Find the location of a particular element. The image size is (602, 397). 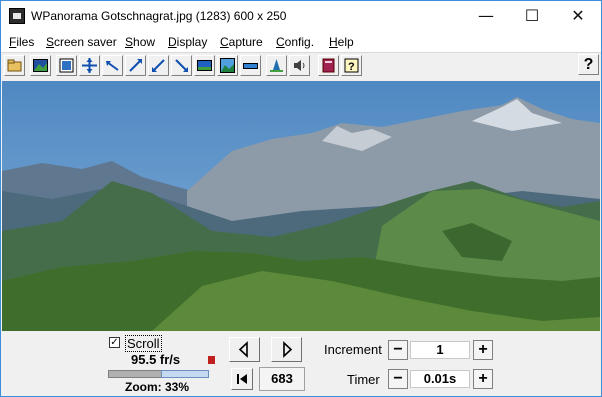

scroll-right-button is located at coordinates (286, 349).